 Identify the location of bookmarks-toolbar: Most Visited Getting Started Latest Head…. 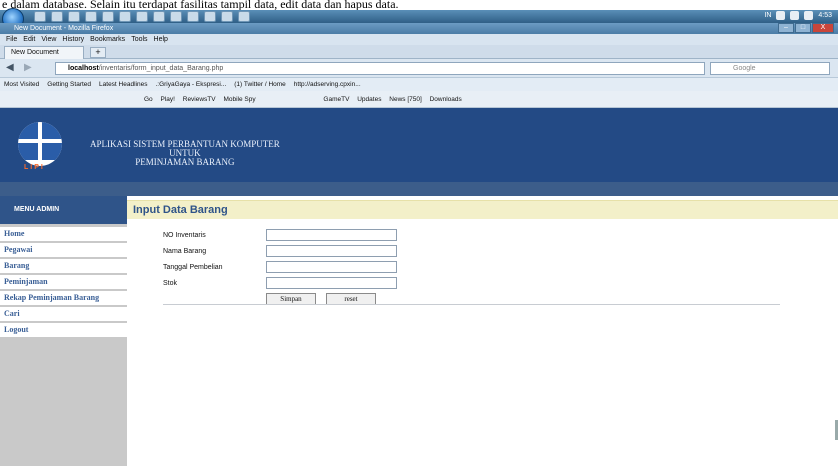
(419, 84).